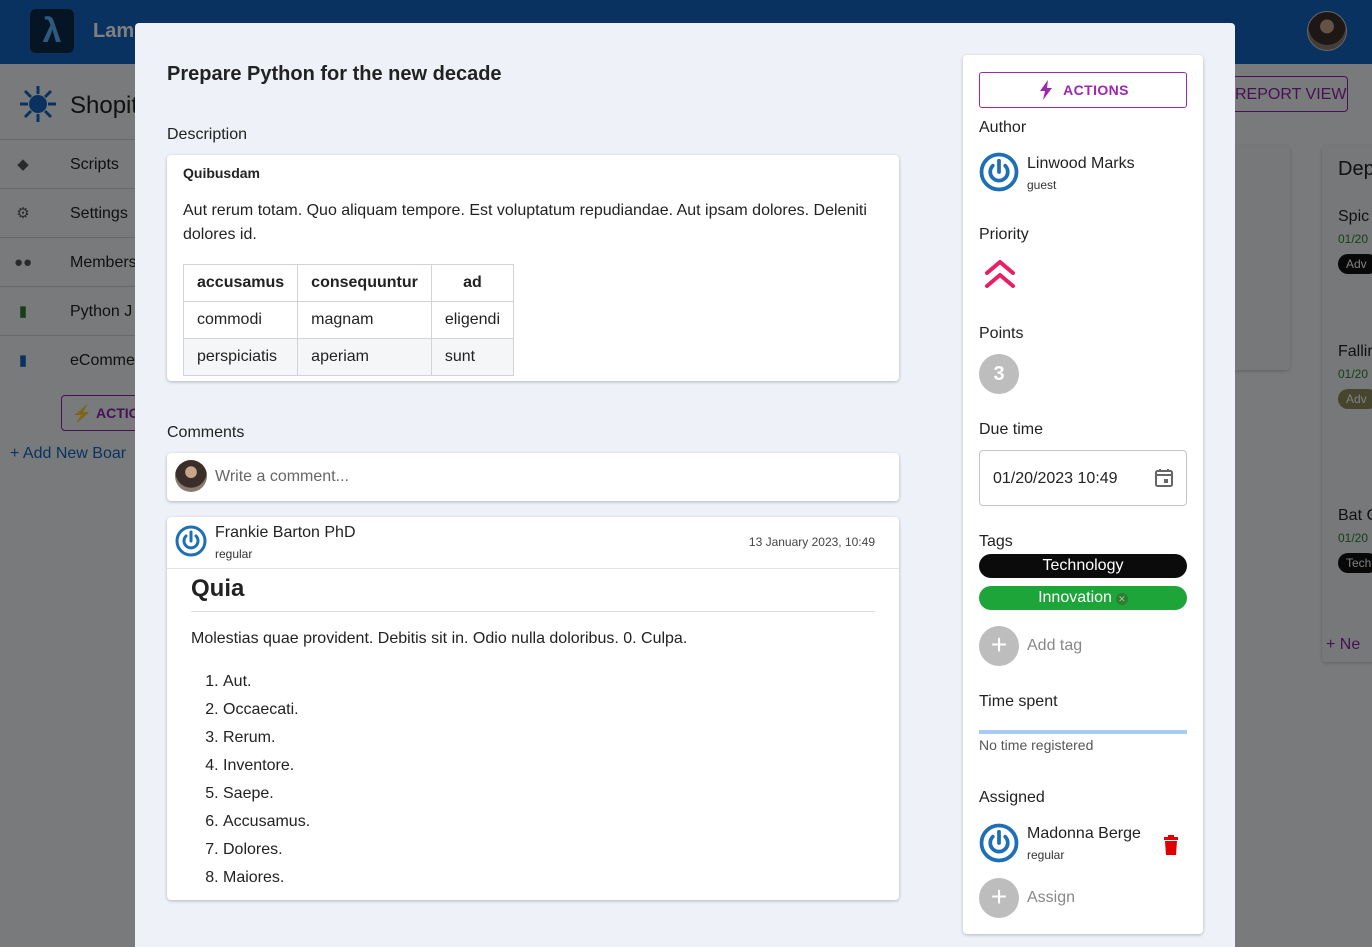  What do you see at coordinates (811, 542) in the screenshot?
I see `comment-timestamp: 13 January 2023, 10:49` at bounding box center [811, 542].